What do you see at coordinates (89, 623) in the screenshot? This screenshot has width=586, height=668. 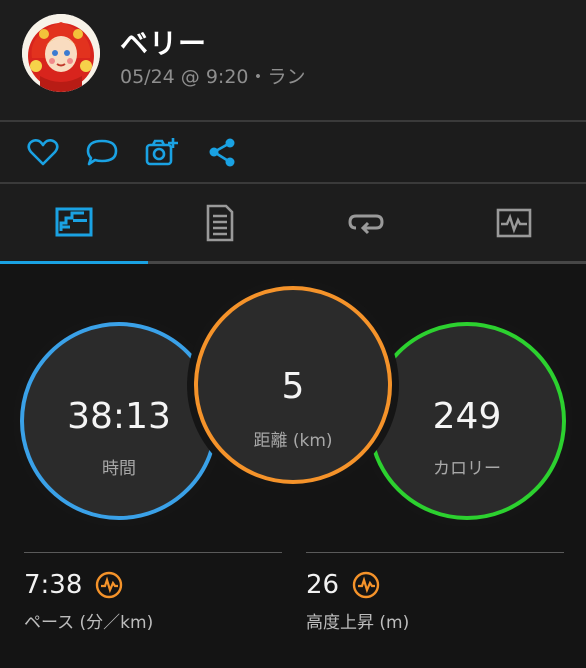 I see `pace-label: ペース (分／km)` at bounding box center [89, 623].